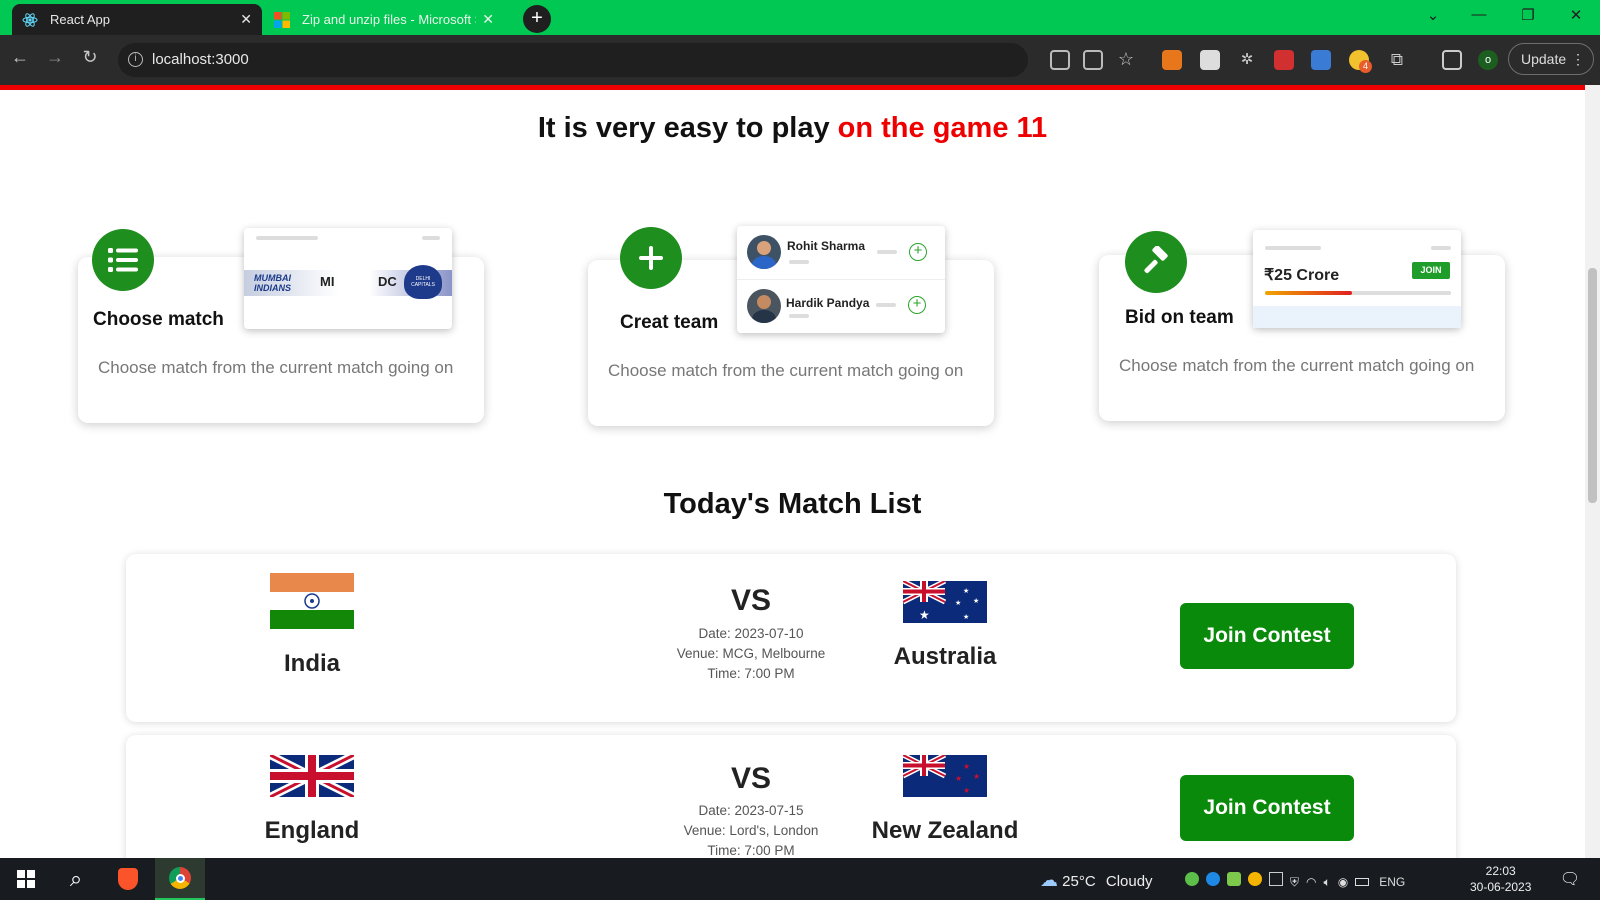 This screenshot has height=900, width=1600. Describe the element at coordinates (1255, 879) in the screenshot. I see `chrome-tray-icon` at that location.